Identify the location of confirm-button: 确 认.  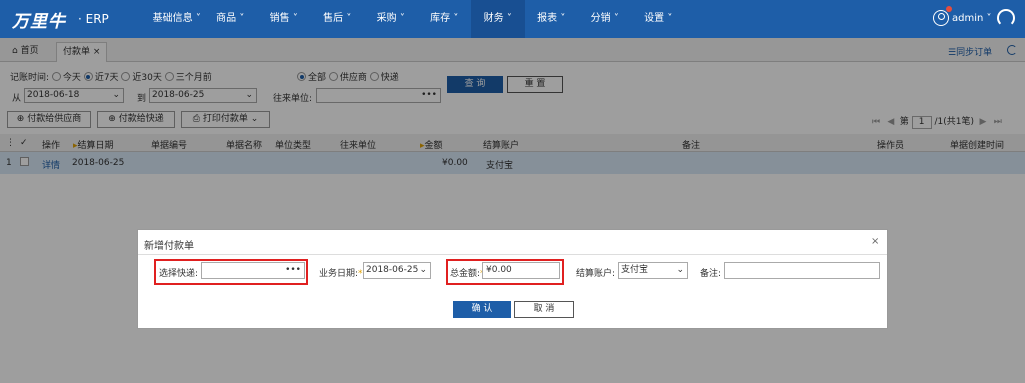
(482, 309).